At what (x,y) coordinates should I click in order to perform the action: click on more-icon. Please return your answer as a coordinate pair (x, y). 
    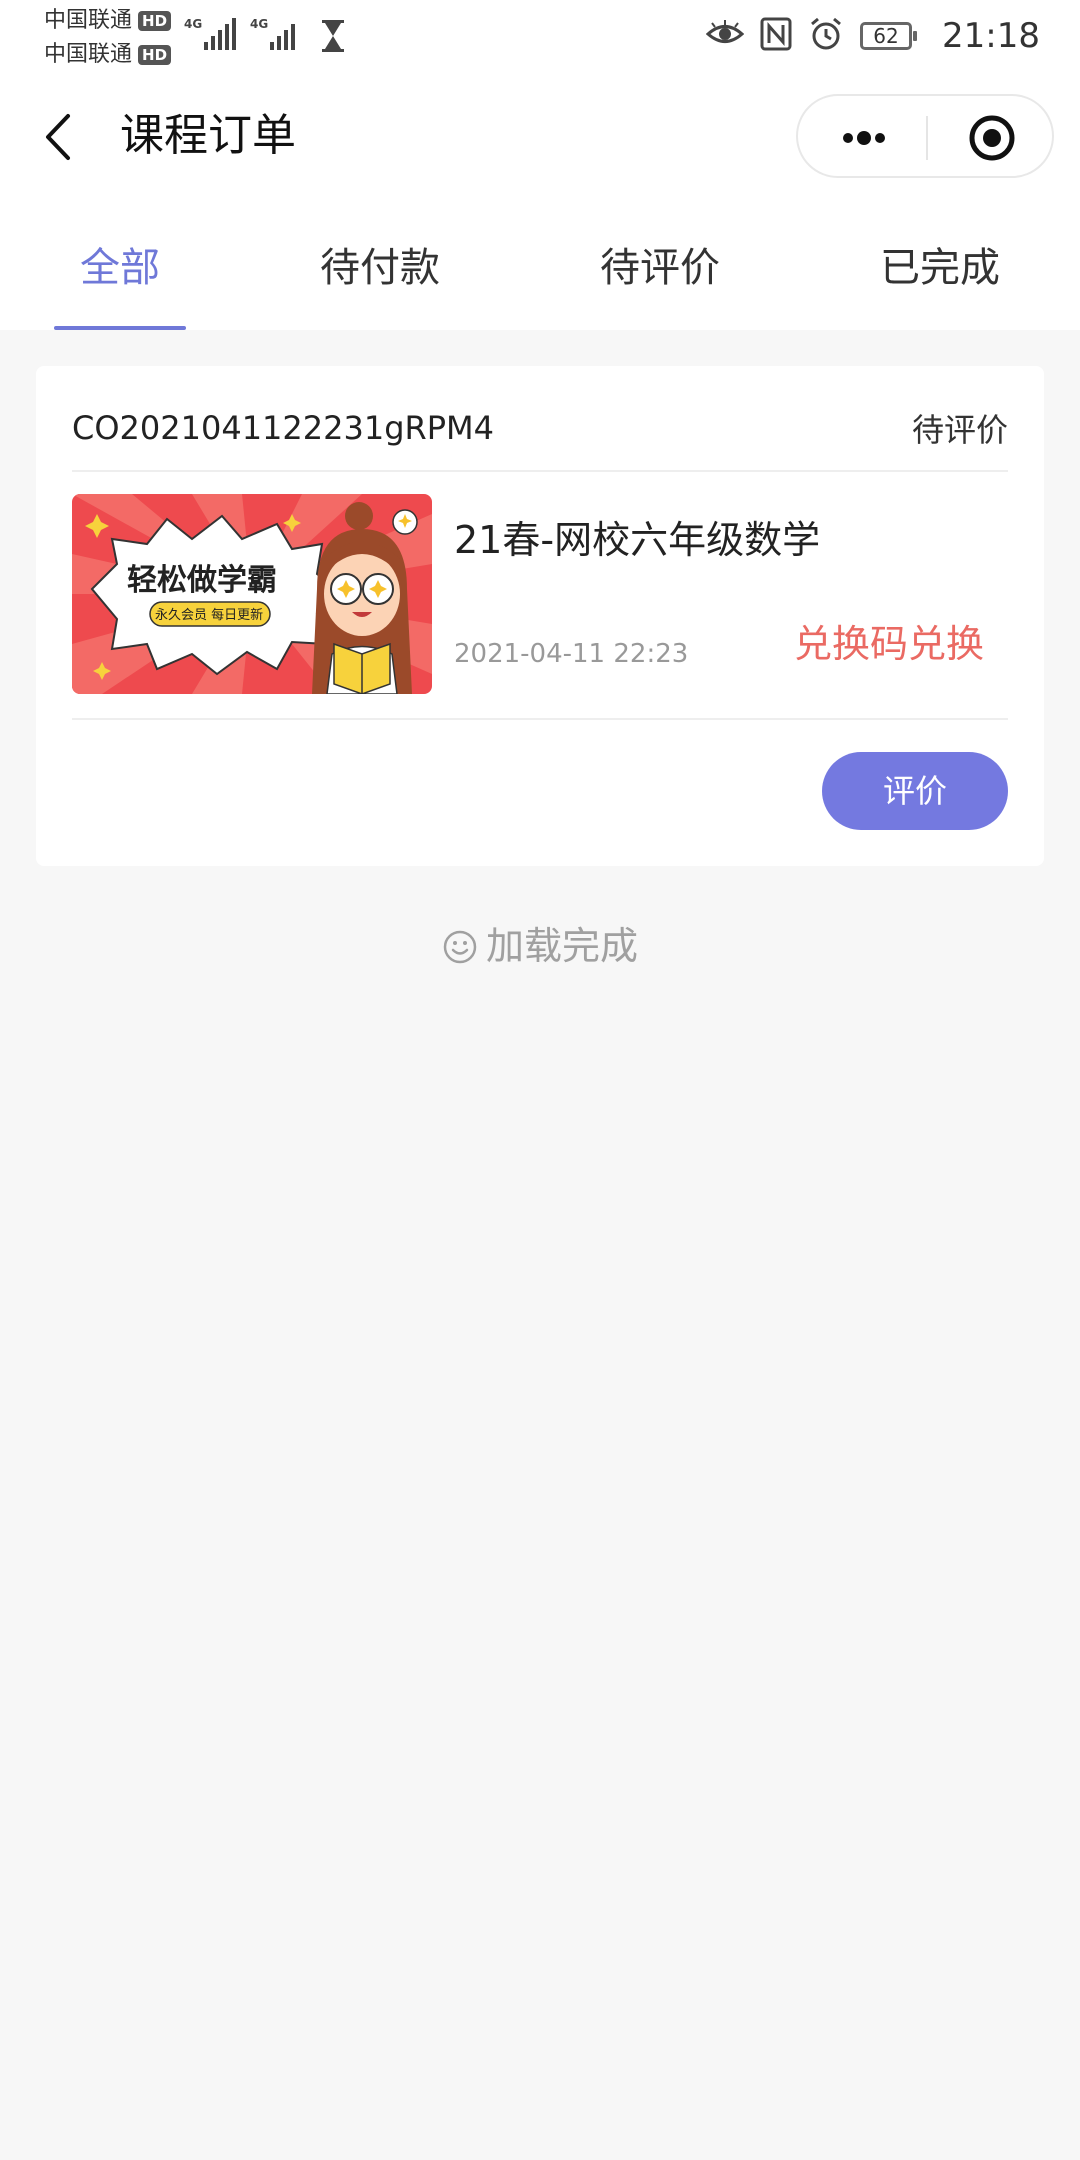
    Looking at the image, I should click on (864, 138).